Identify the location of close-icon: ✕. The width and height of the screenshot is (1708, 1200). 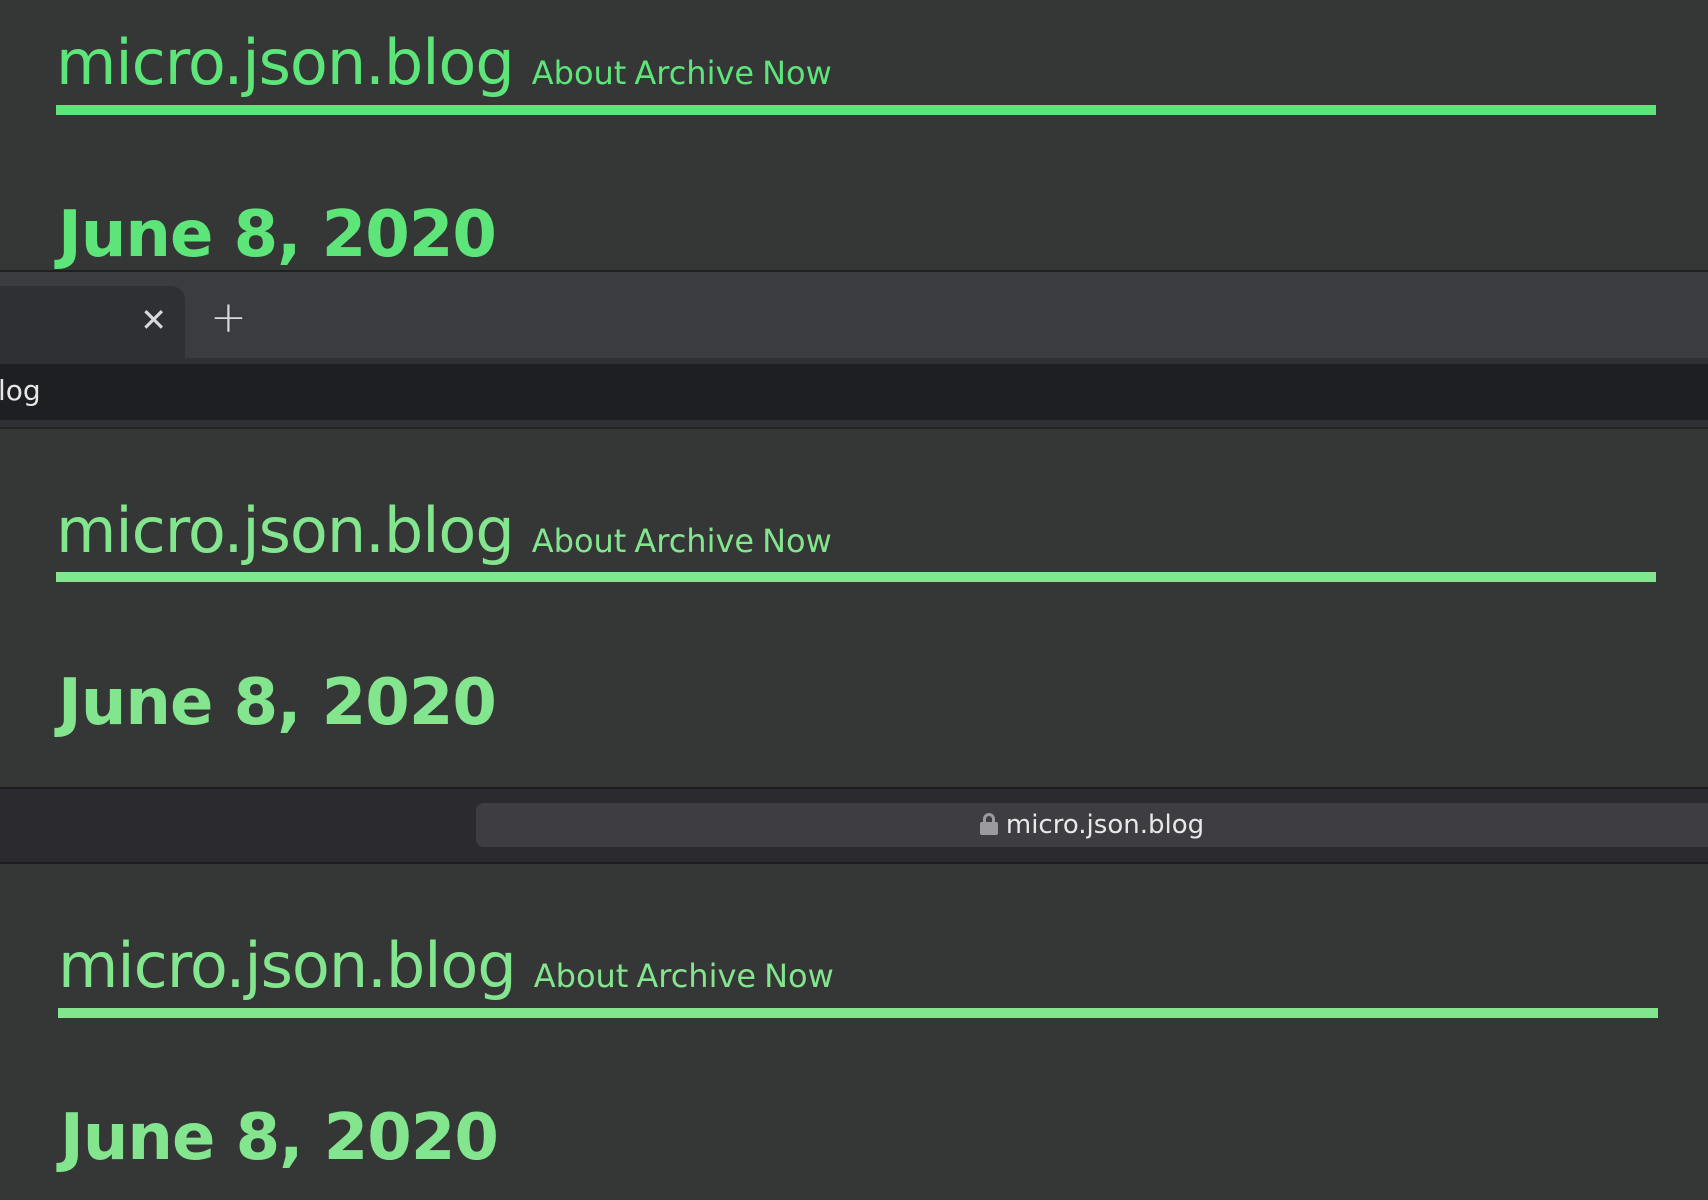
(153, 320).